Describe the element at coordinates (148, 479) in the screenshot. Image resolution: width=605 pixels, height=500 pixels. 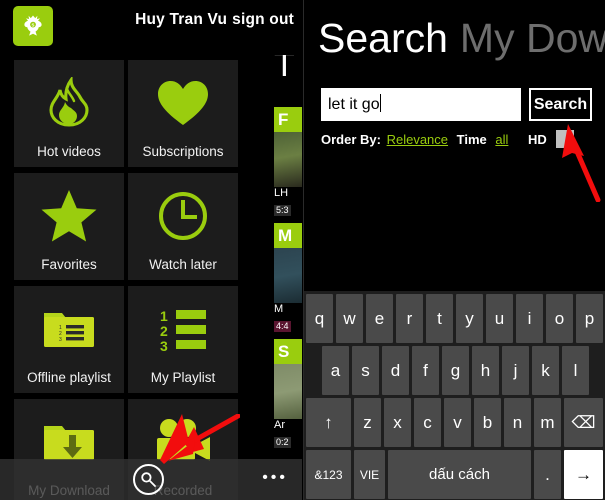
I see `search-icon` at that location.